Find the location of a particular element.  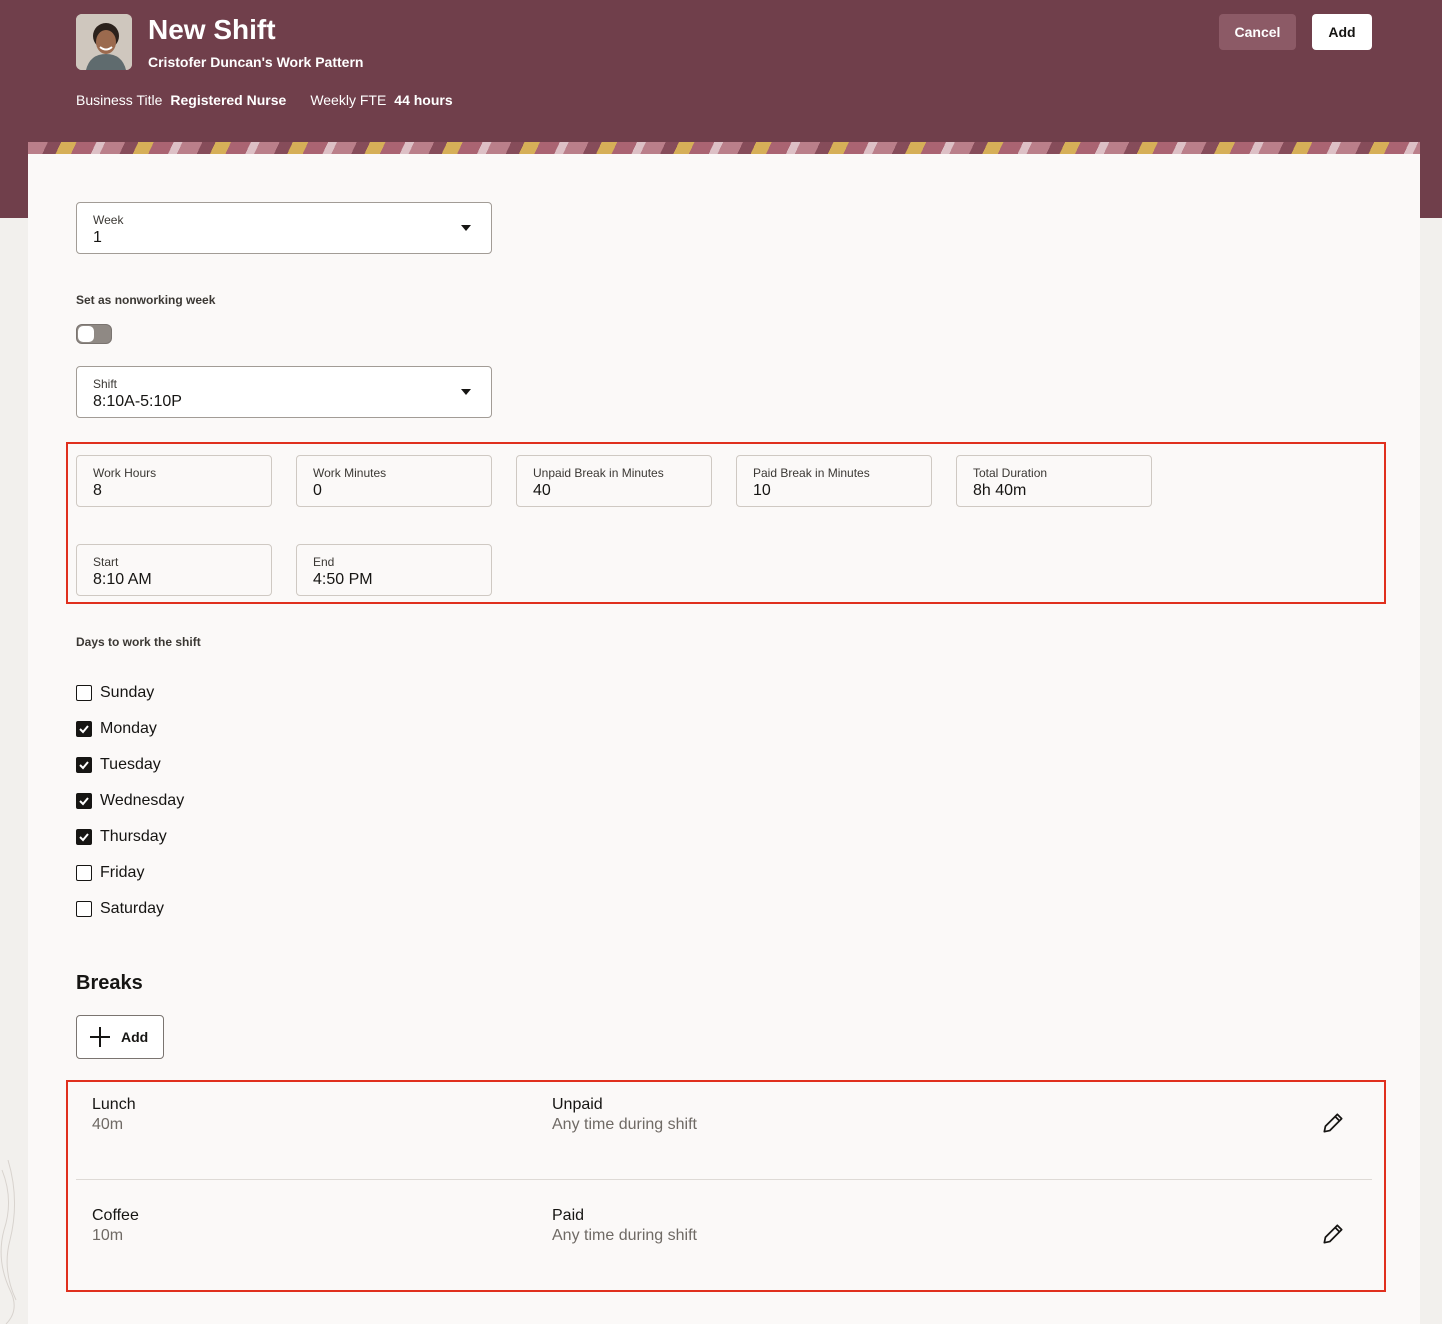

week-value: 1 is located at coordinates (97, 237).